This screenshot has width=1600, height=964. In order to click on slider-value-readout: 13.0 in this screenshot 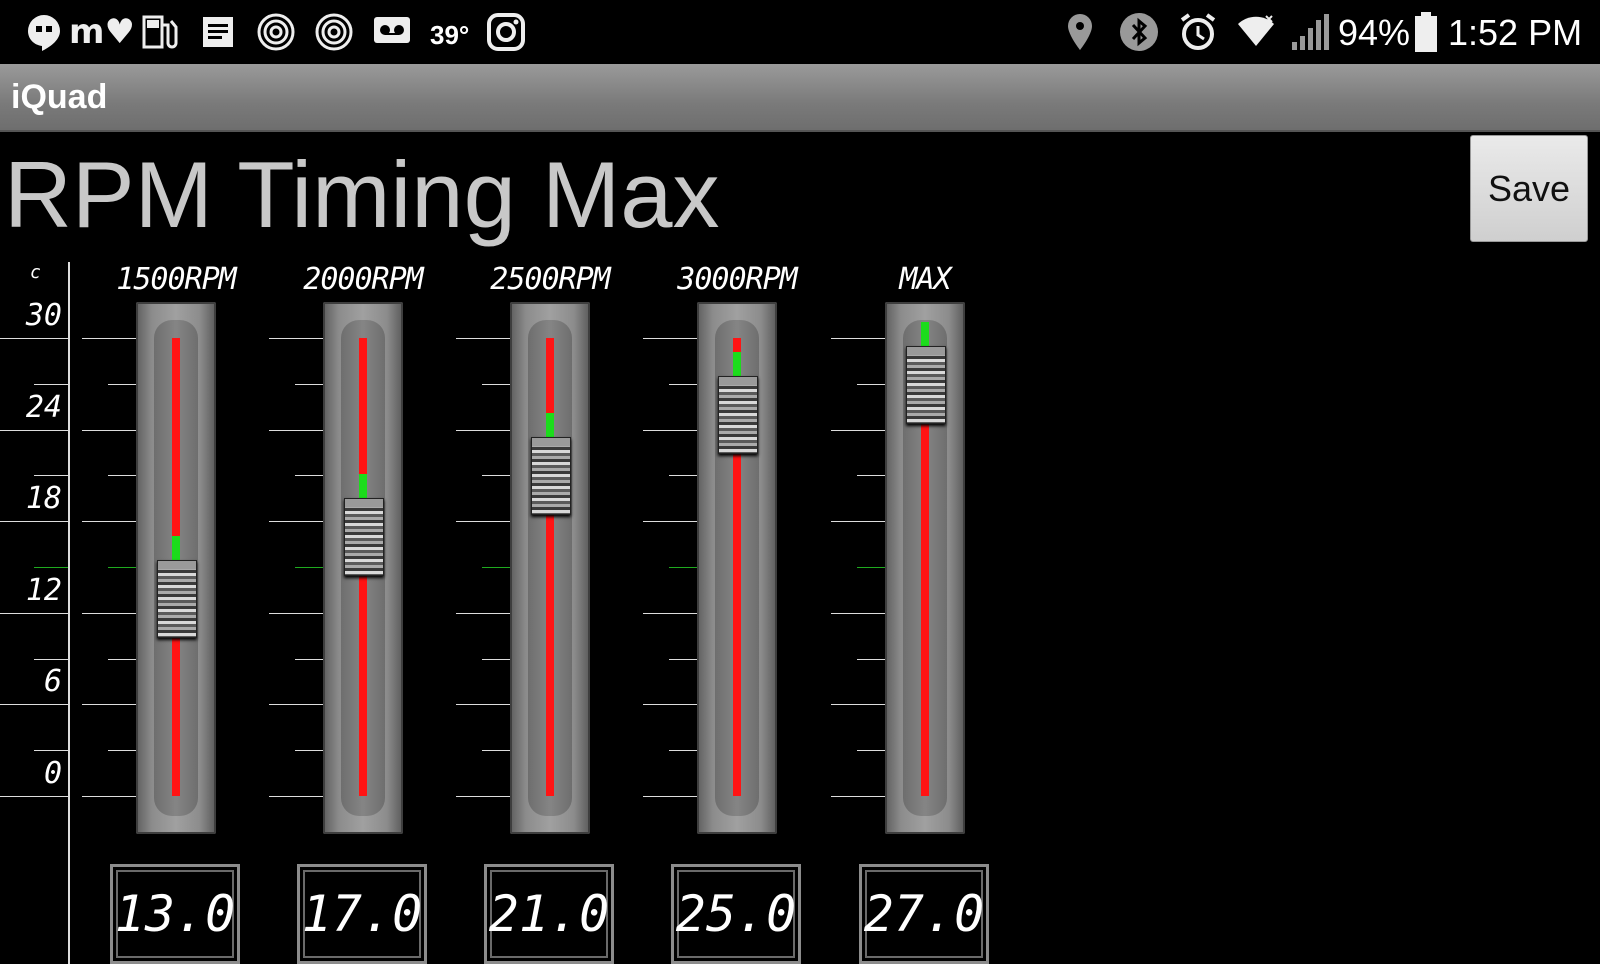, I will do `click(175, 914)`.